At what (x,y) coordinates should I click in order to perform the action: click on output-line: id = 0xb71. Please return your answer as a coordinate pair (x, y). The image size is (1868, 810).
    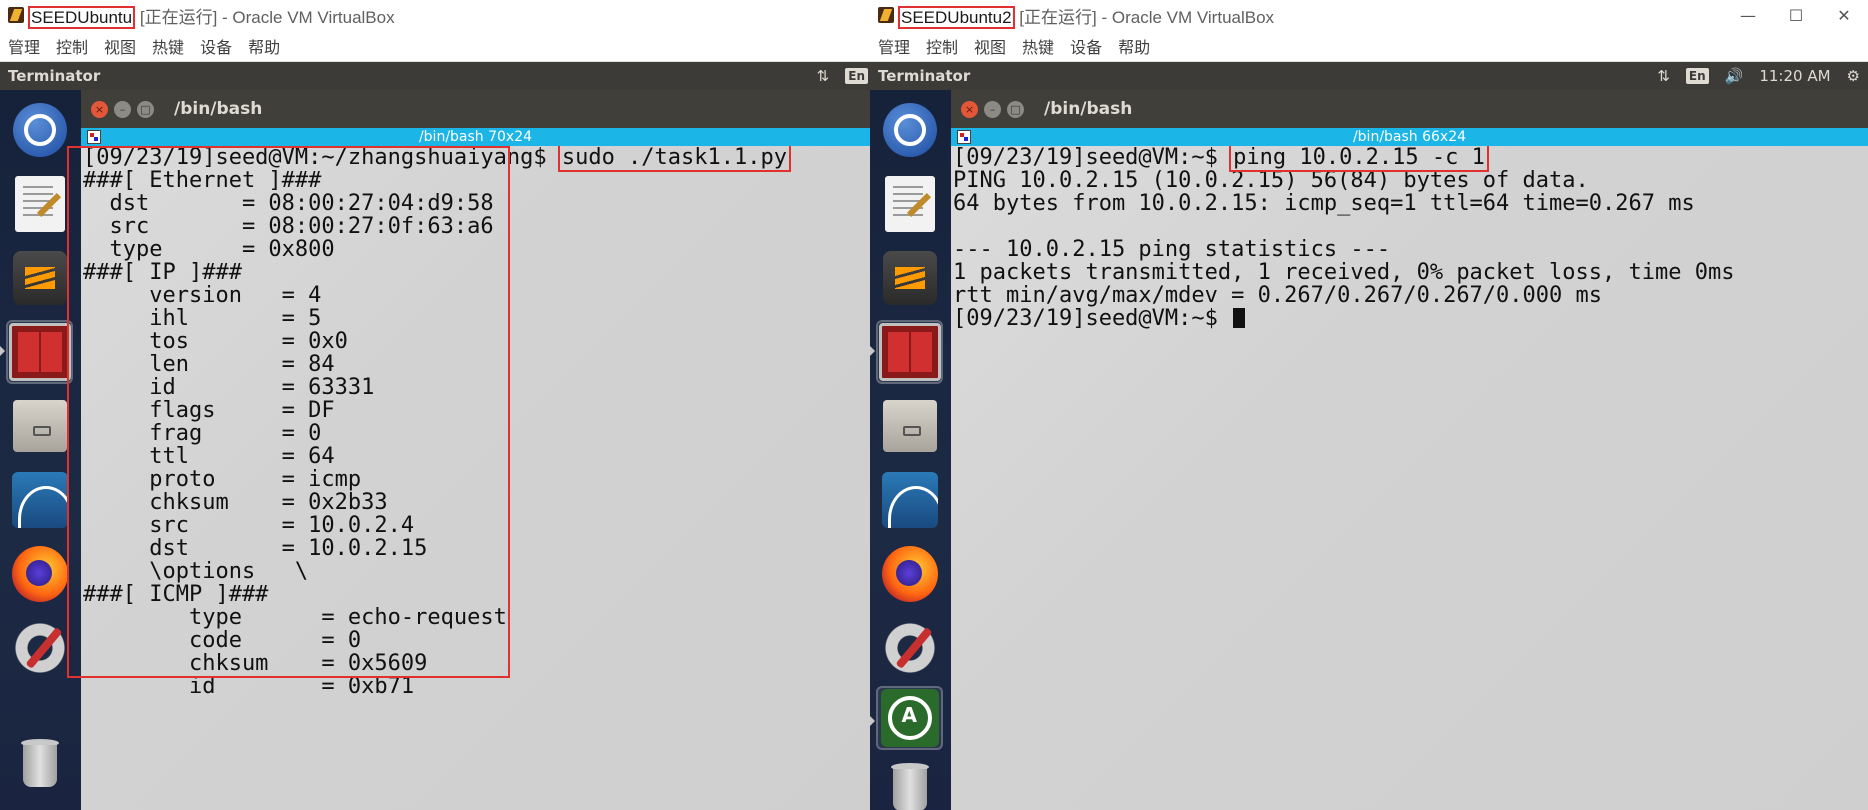
    Looking at the image, I should click on (249, 686).